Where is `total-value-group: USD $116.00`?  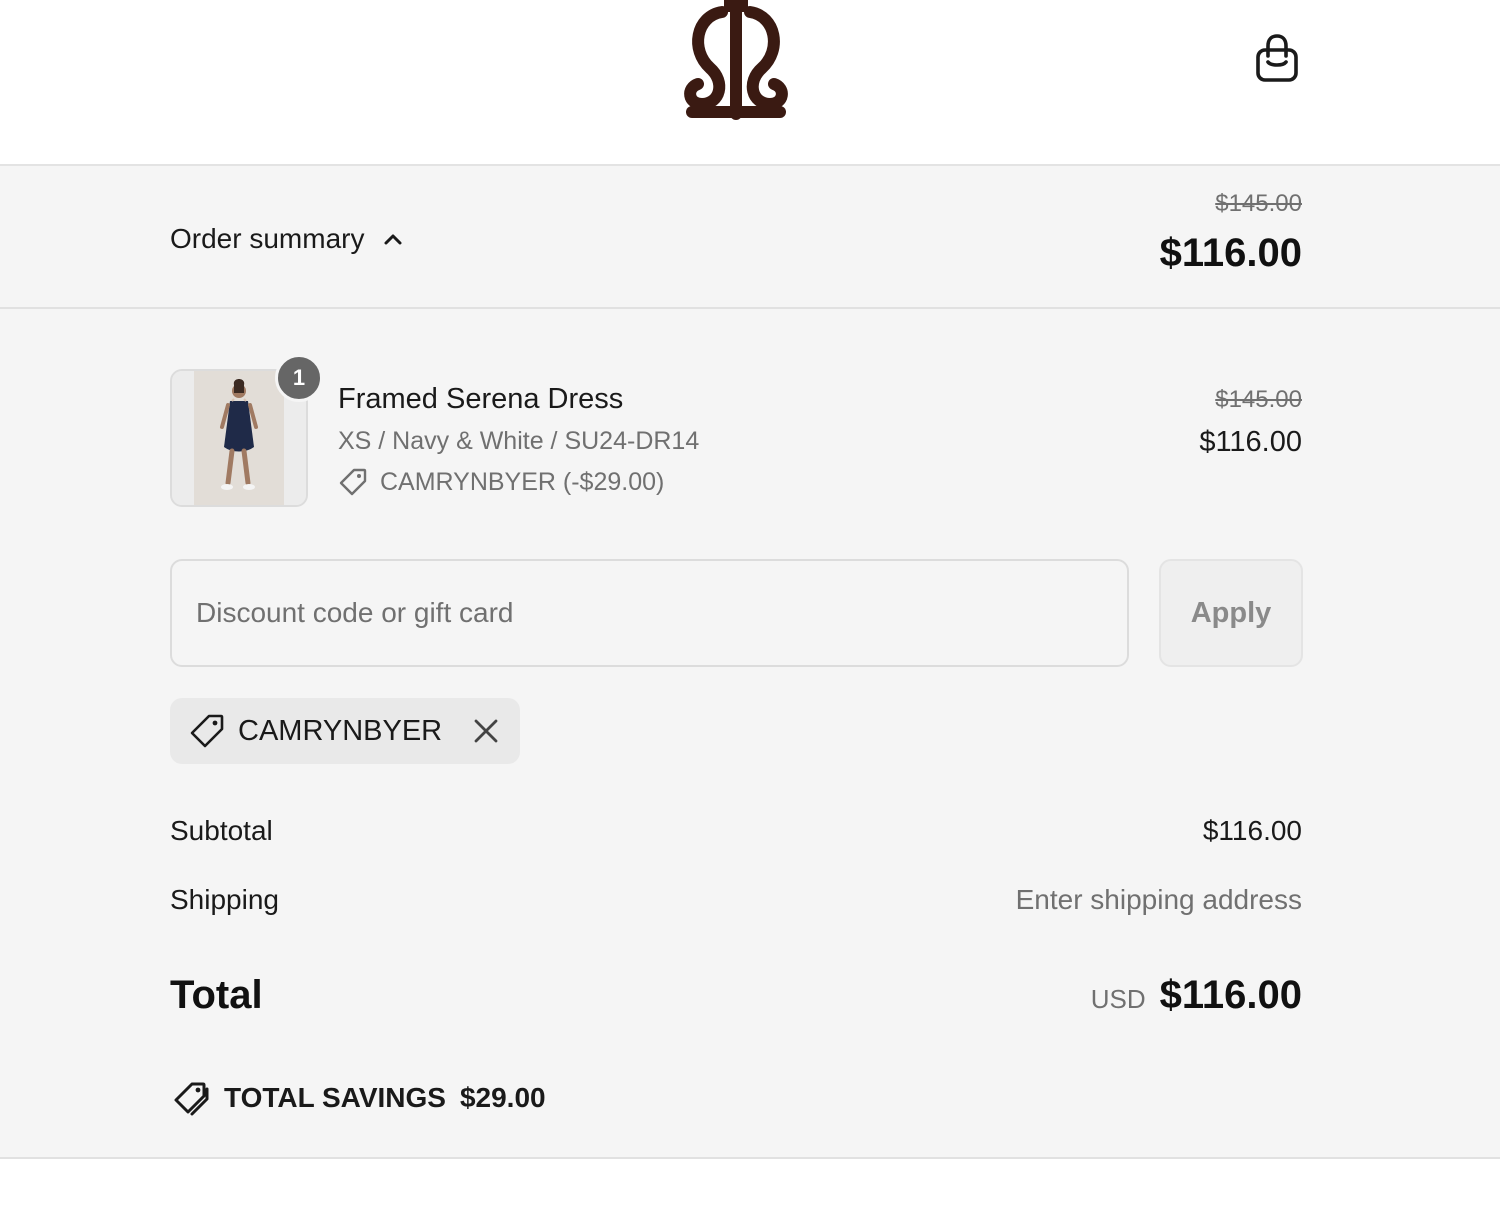
total-value-group: USD $116.00 is located at coordinates (1196, 997).